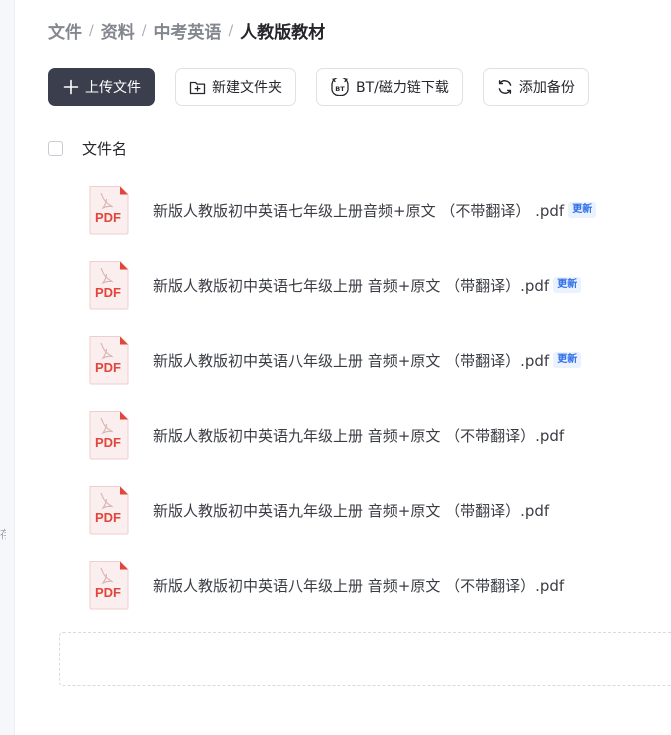 Image resolution: width=671 pixels, height=735 pixels. I want to click on file-name: 新版人教版初中英语九年级上册 音频+原文 （带翻译）.pdf, so click(351, 510).